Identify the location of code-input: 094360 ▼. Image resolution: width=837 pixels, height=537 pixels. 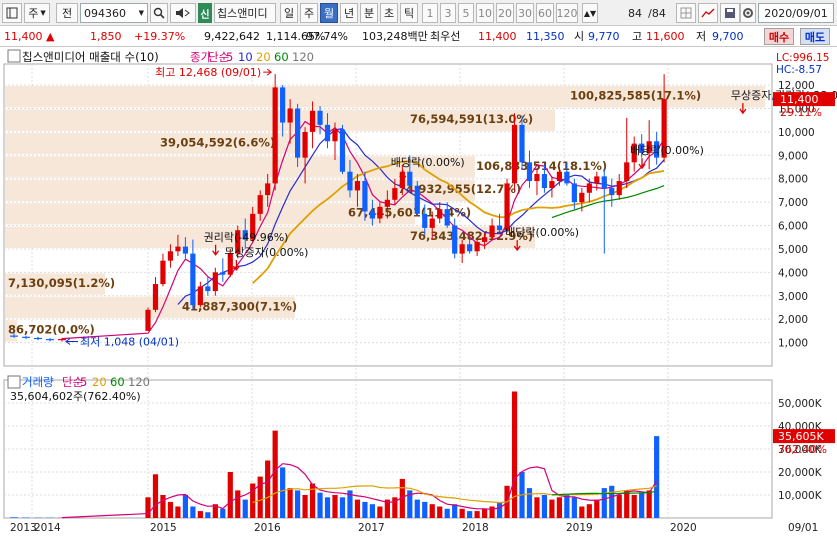
(114, 13).